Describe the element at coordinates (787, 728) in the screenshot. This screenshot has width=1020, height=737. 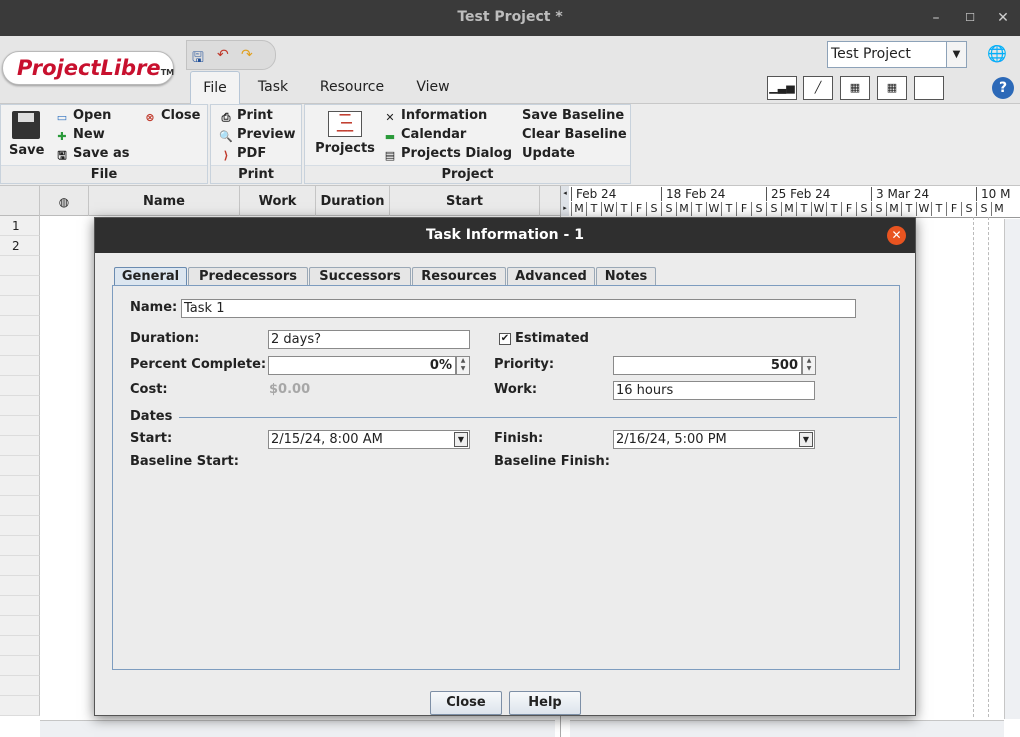
I see `gantt-horizontal-scrollbar` at that location.